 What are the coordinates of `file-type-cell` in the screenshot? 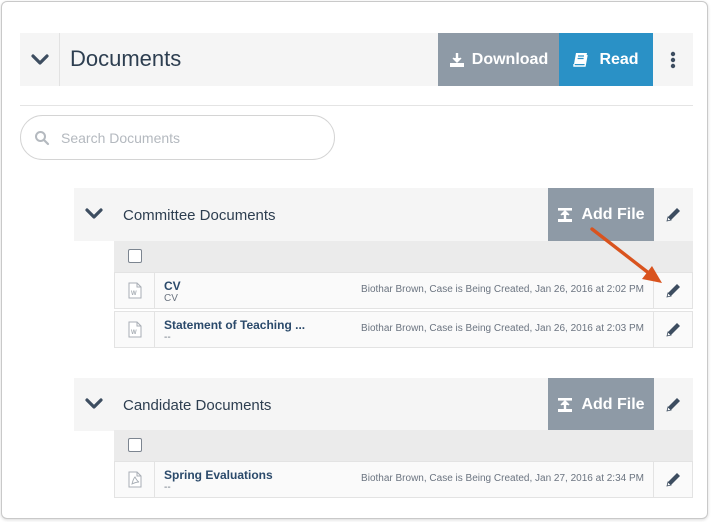 It's located at (135, 479).